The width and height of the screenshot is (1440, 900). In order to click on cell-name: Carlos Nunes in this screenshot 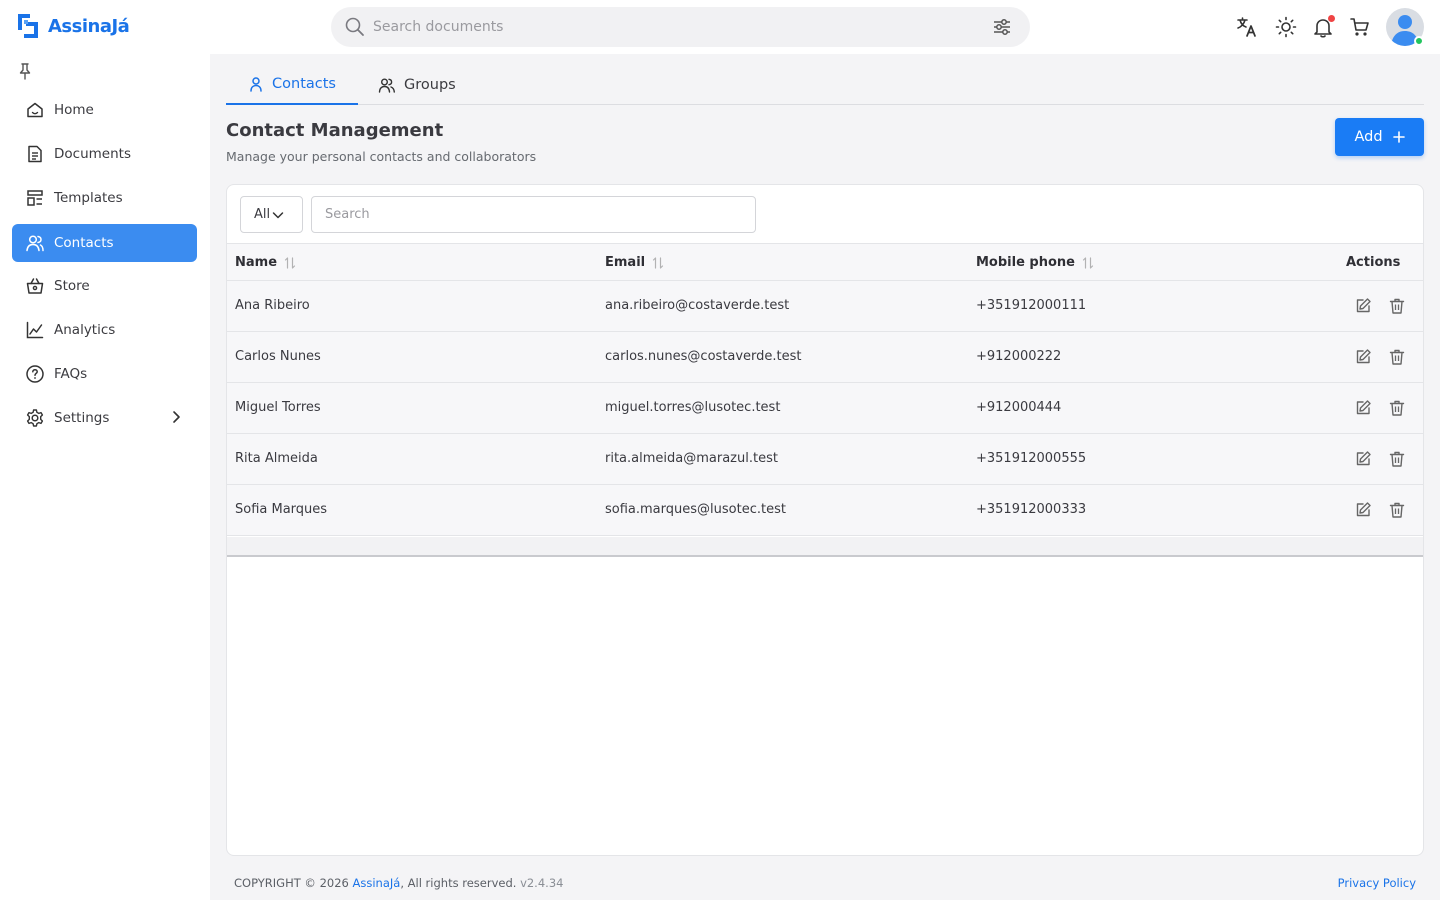, I will do `click(278, 356)`.